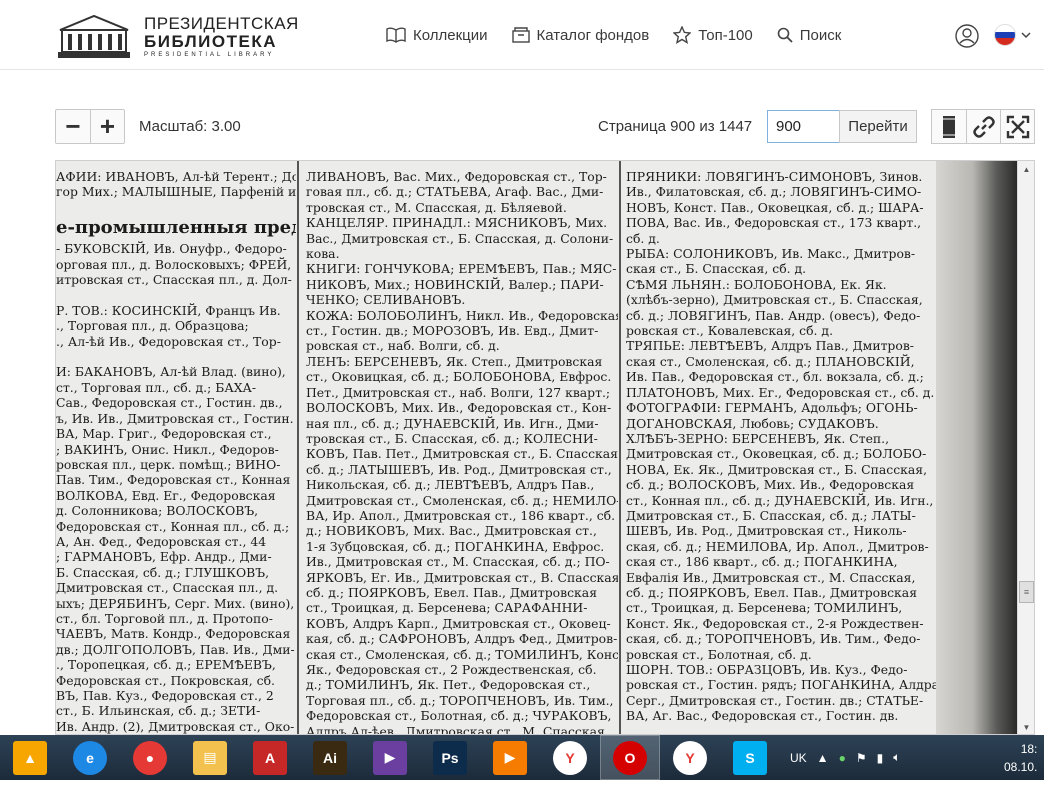  What do you see at coordinates (803, 126) in the screenshot?
I see `page-number-input` at bounding box center [803, 126].